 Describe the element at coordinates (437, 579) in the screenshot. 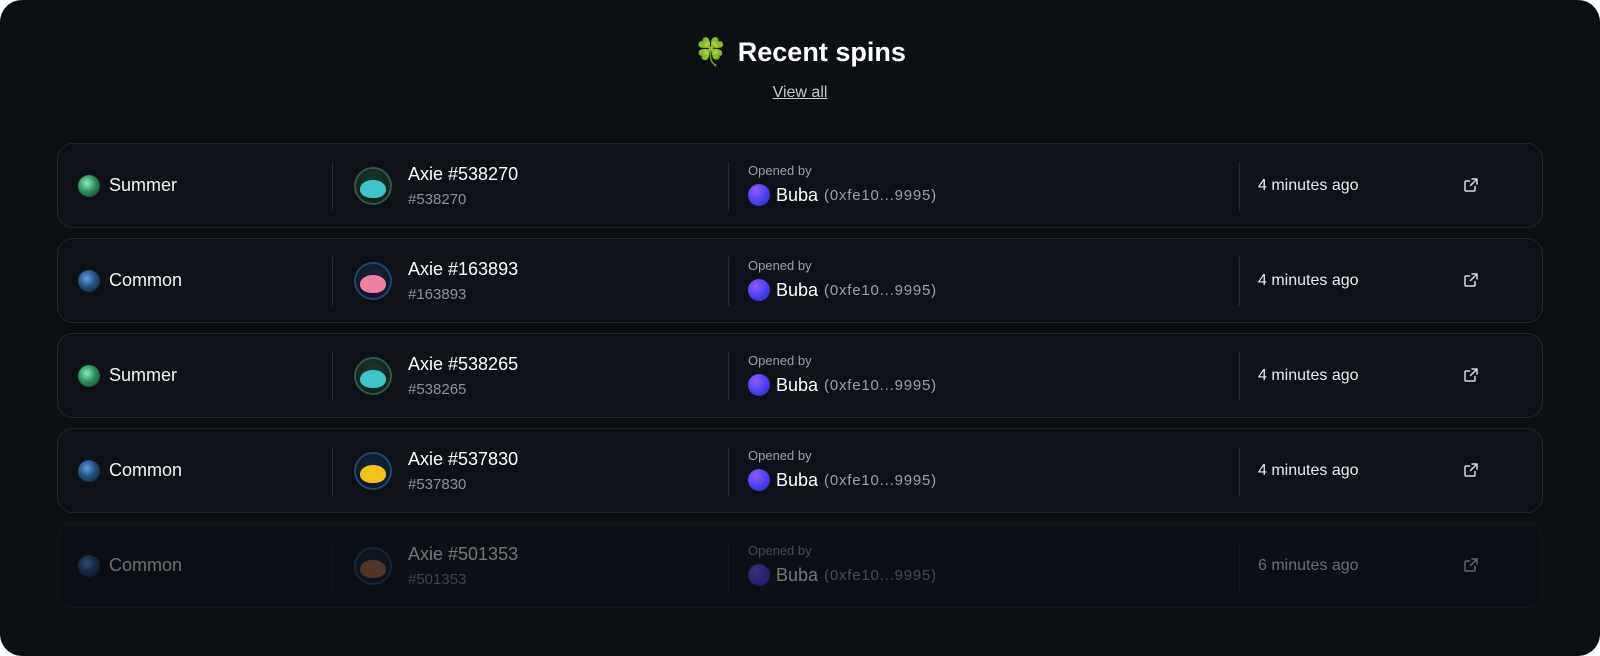

I see `axie-id: #501353` at that location.